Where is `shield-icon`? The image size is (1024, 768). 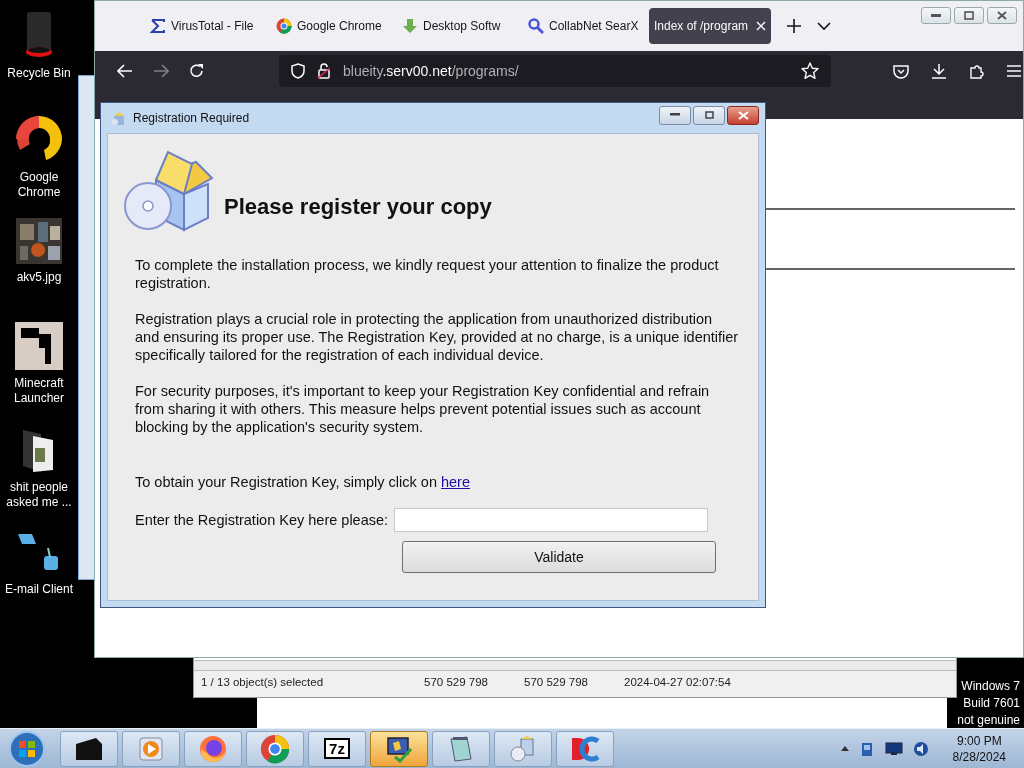 shield-icon is located at coordinates (298, 71).